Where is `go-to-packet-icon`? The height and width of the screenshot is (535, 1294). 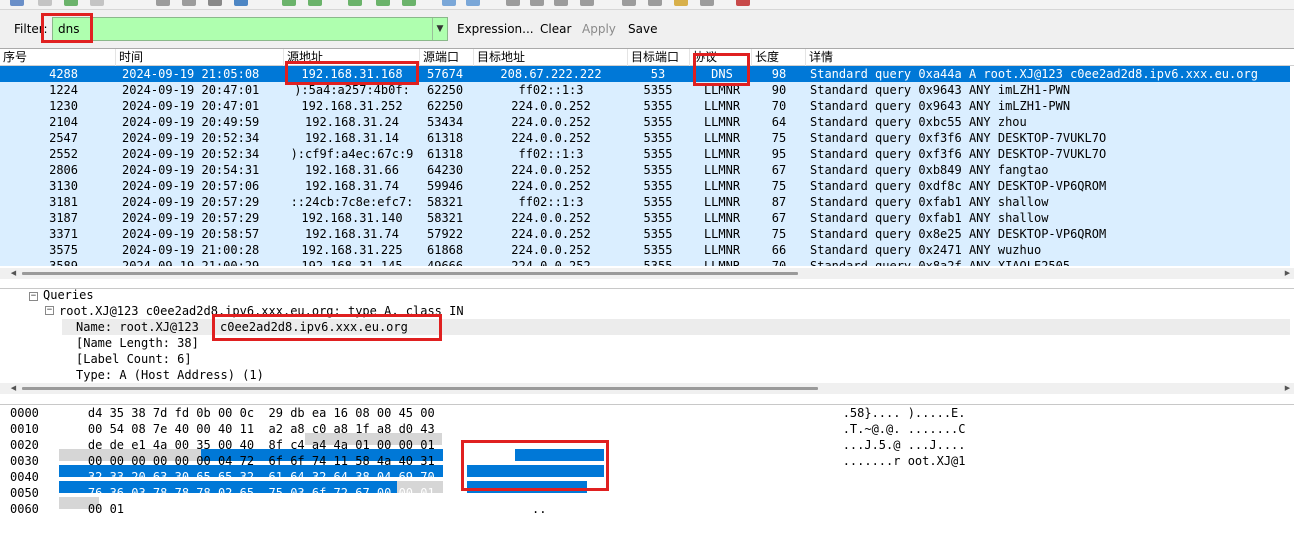
go-to-packet-icon is located at coordinates (355, 3).